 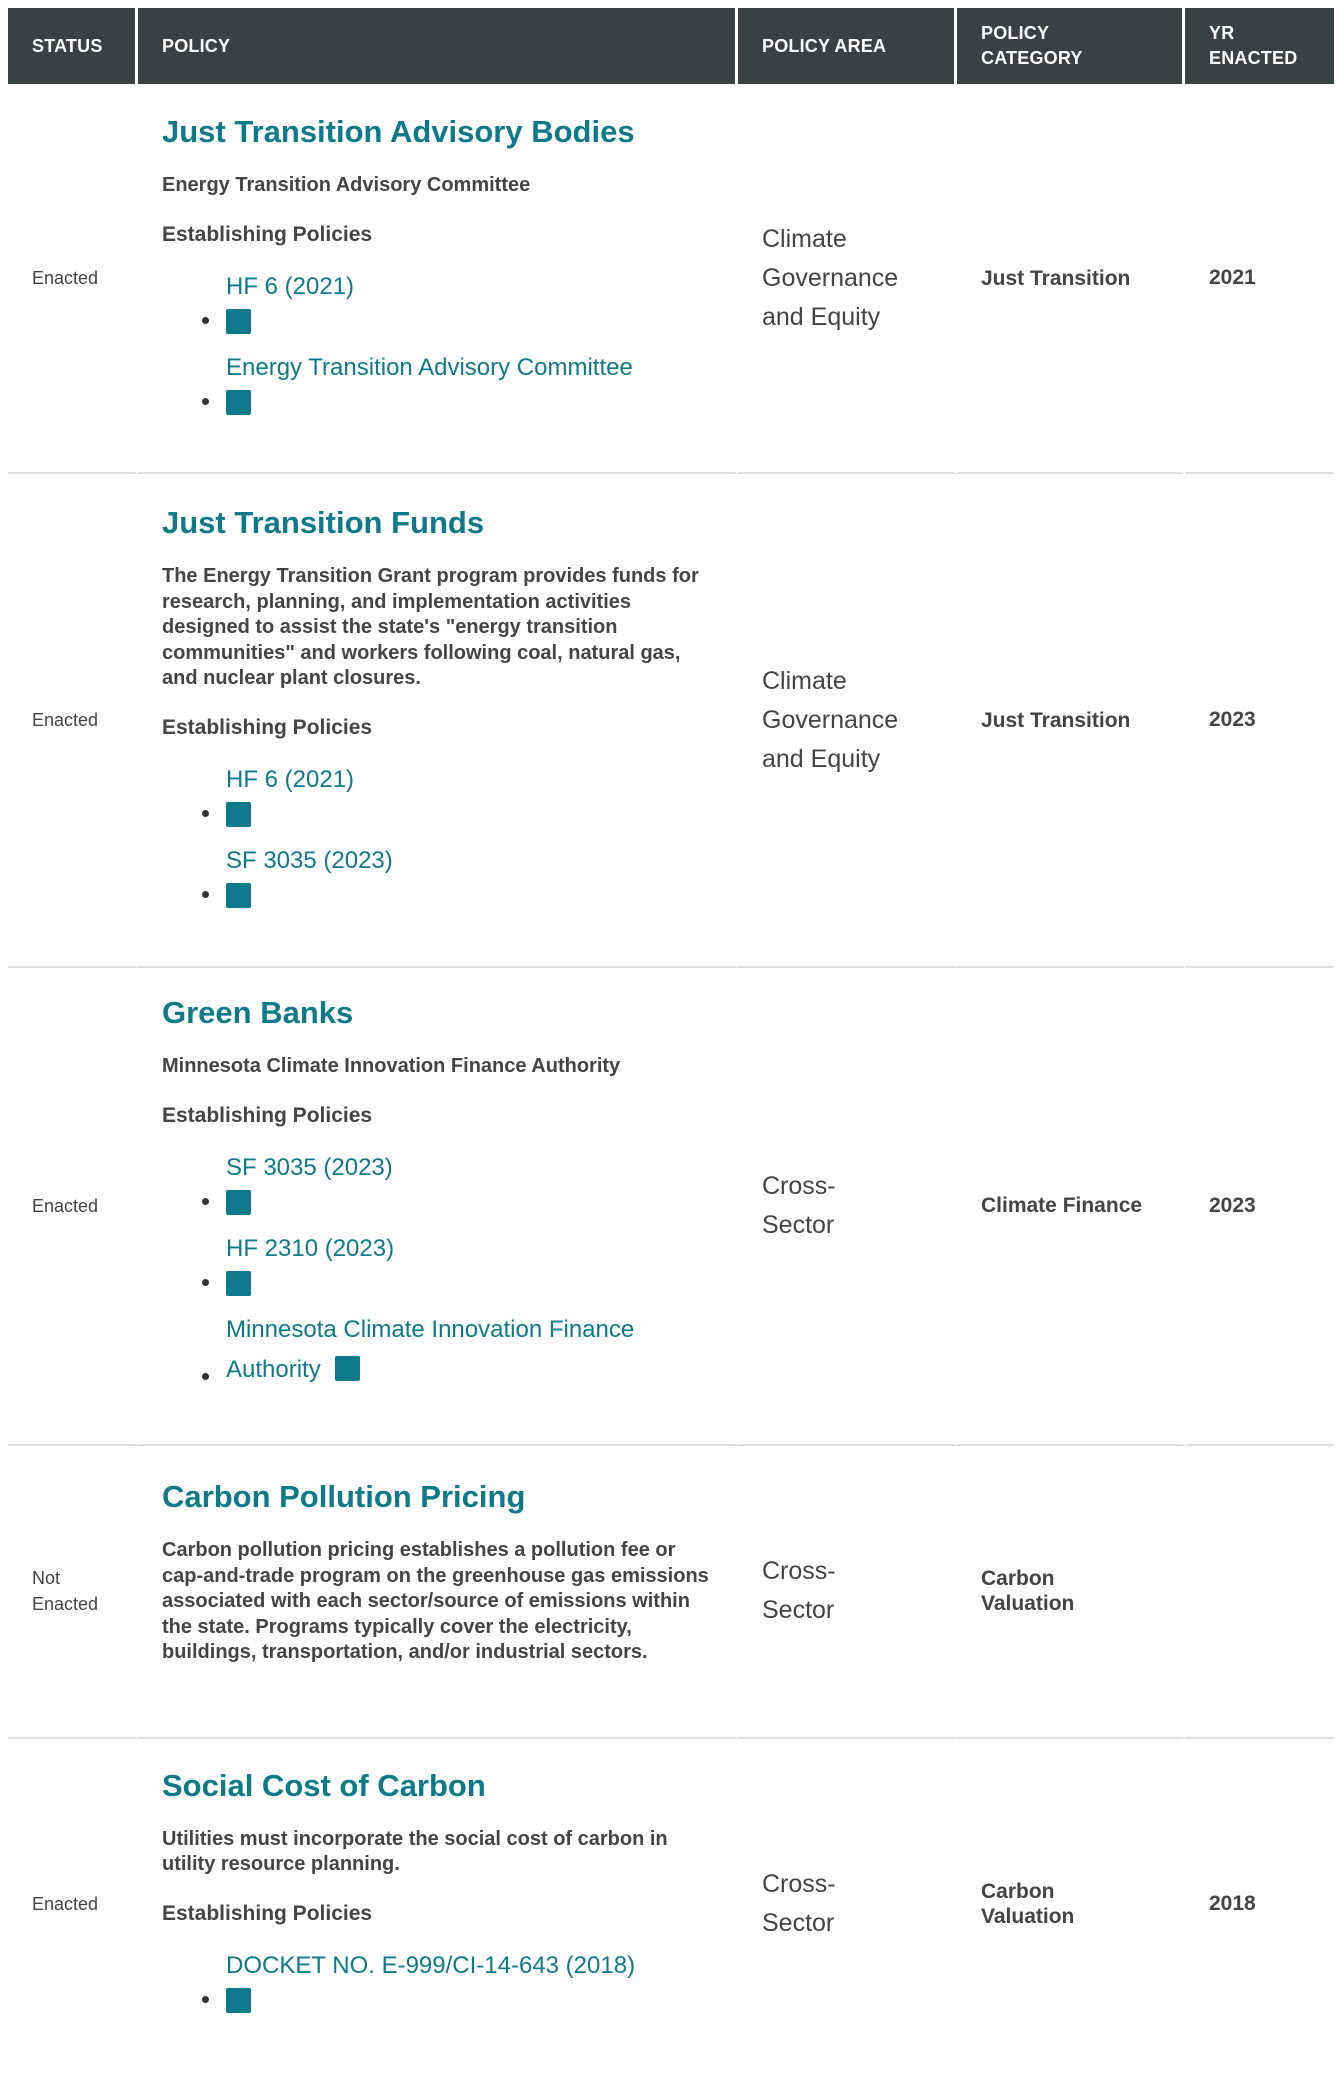 What do you see at coordinates (430, 1965) in the screenshot?
I see `policy-link: DOCKET NO. E-999/CI-14-643 (2018)` at bounding box center [430, 1965].